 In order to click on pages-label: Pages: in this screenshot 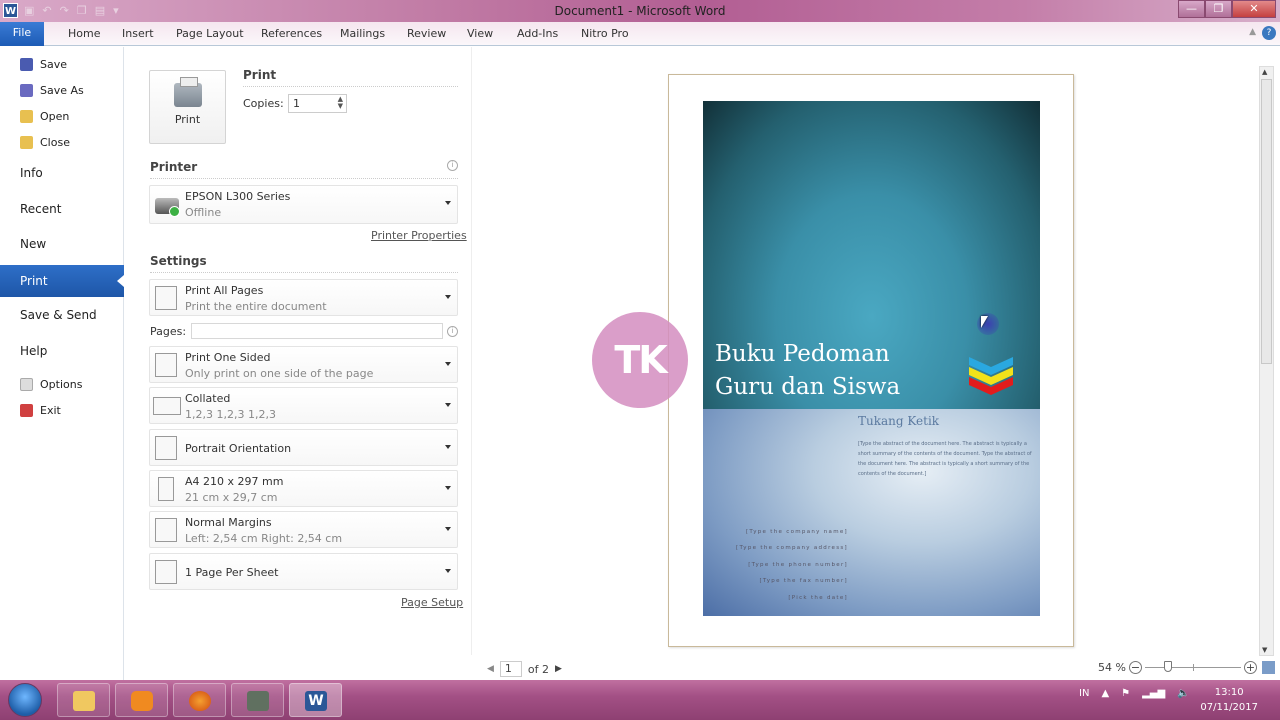, I will do `click(168, 331)`.